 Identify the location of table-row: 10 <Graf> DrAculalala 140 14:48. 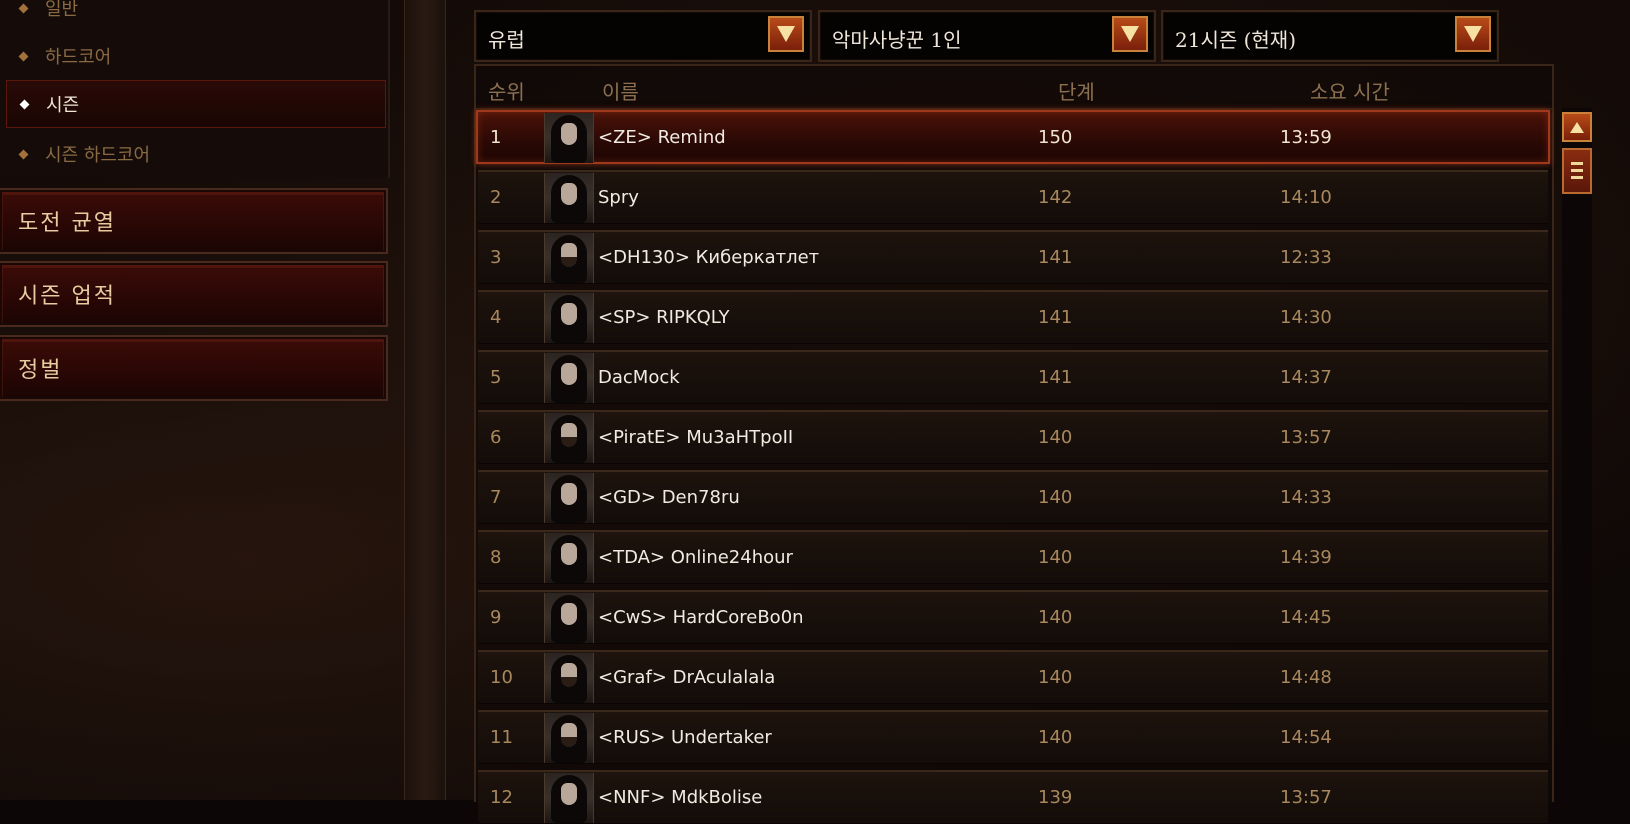
(1013, 677).